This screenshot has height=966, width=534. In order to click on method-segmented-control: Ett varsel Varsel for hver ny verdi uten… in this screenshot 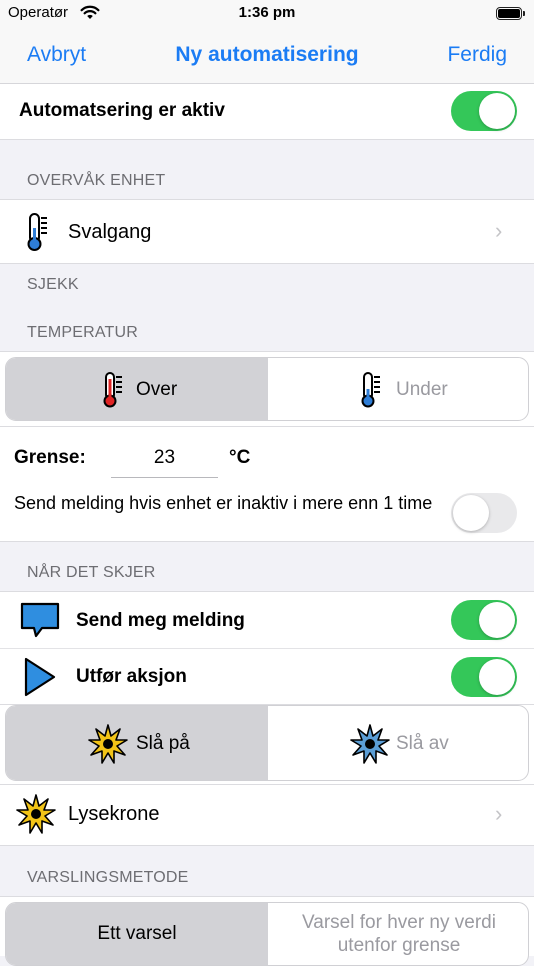, I will do `click(267, 934)`.